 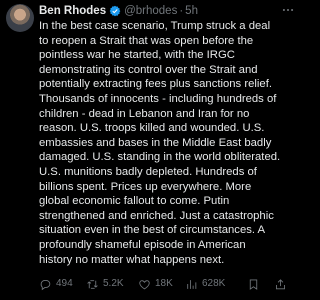 What do you see at coordinates (288, 10) in the screenshot?
I see `more-options-icon` at bounding box center [288, 10].